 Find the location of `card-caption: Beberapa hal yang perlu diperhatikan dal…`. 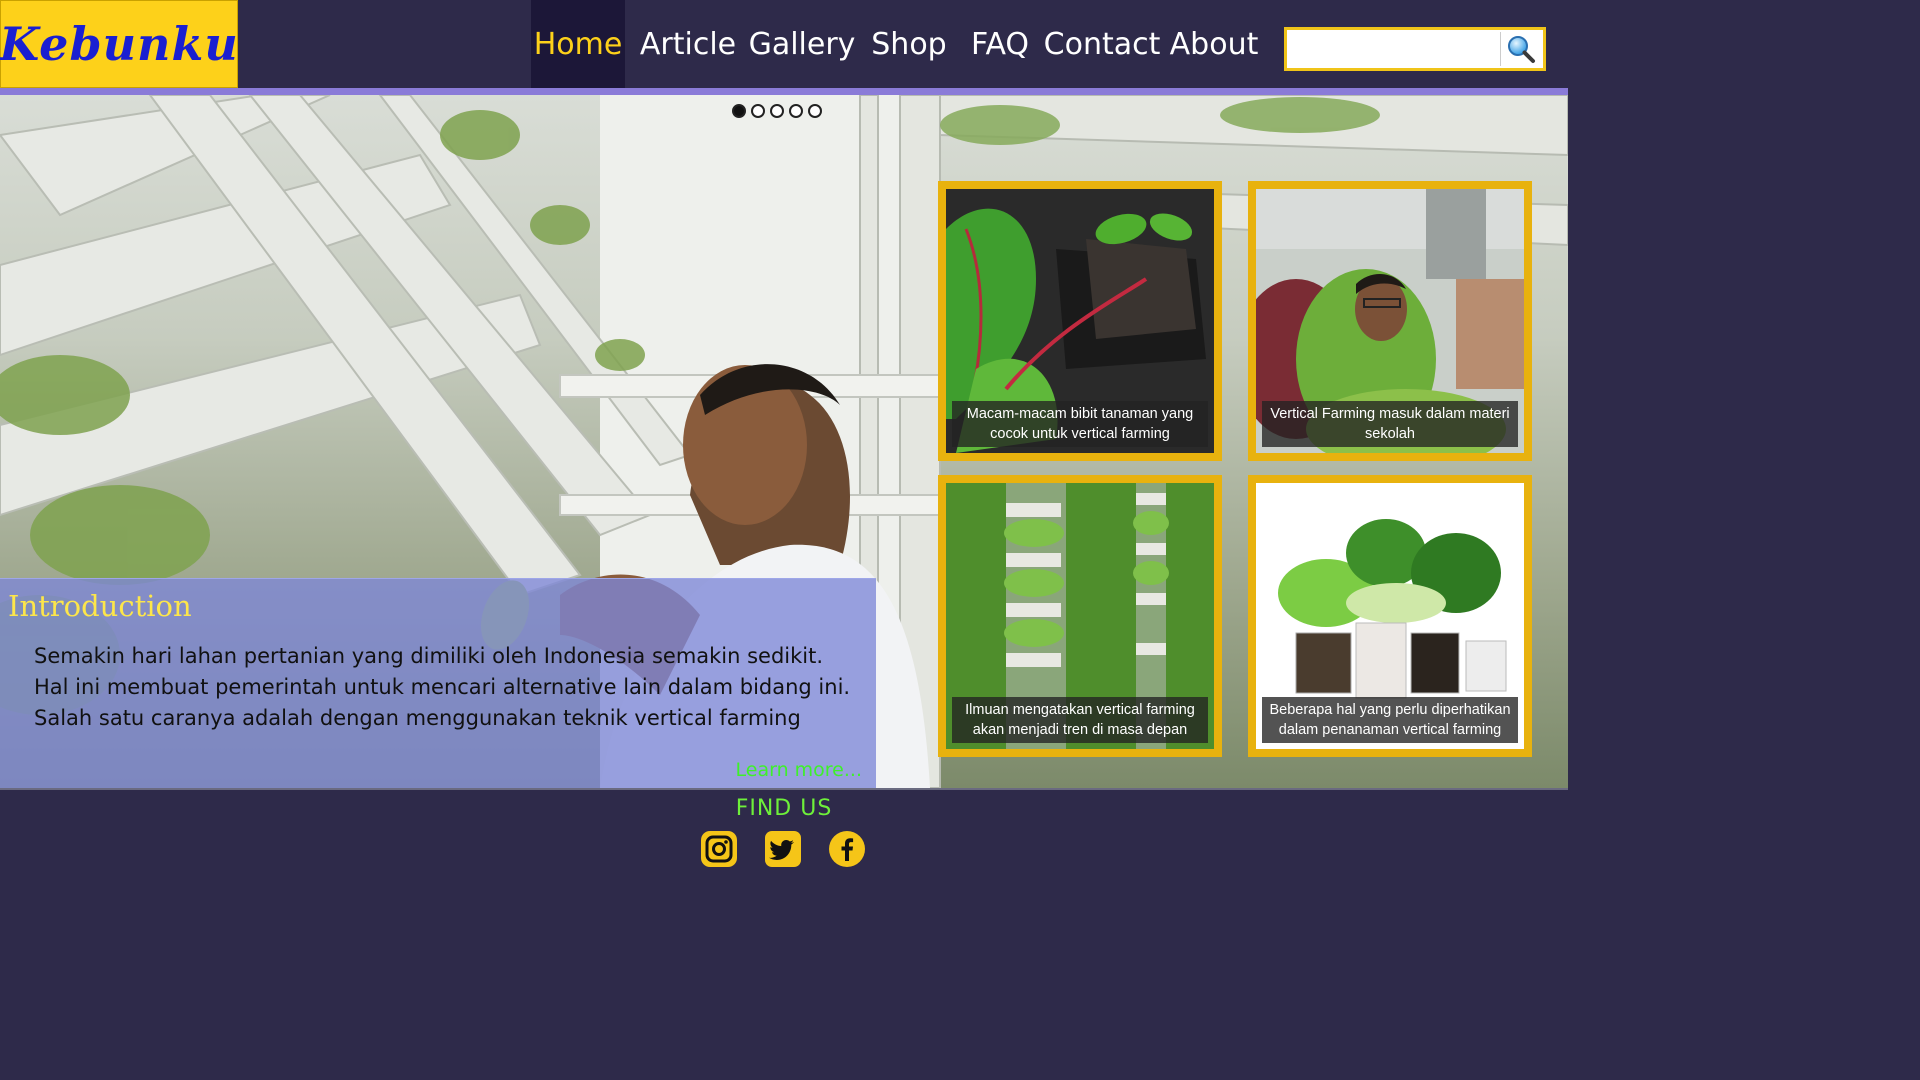

card-caption: Beberapa hal yang perlu diperhatikan dal… is located at coordinates (1390, 720).